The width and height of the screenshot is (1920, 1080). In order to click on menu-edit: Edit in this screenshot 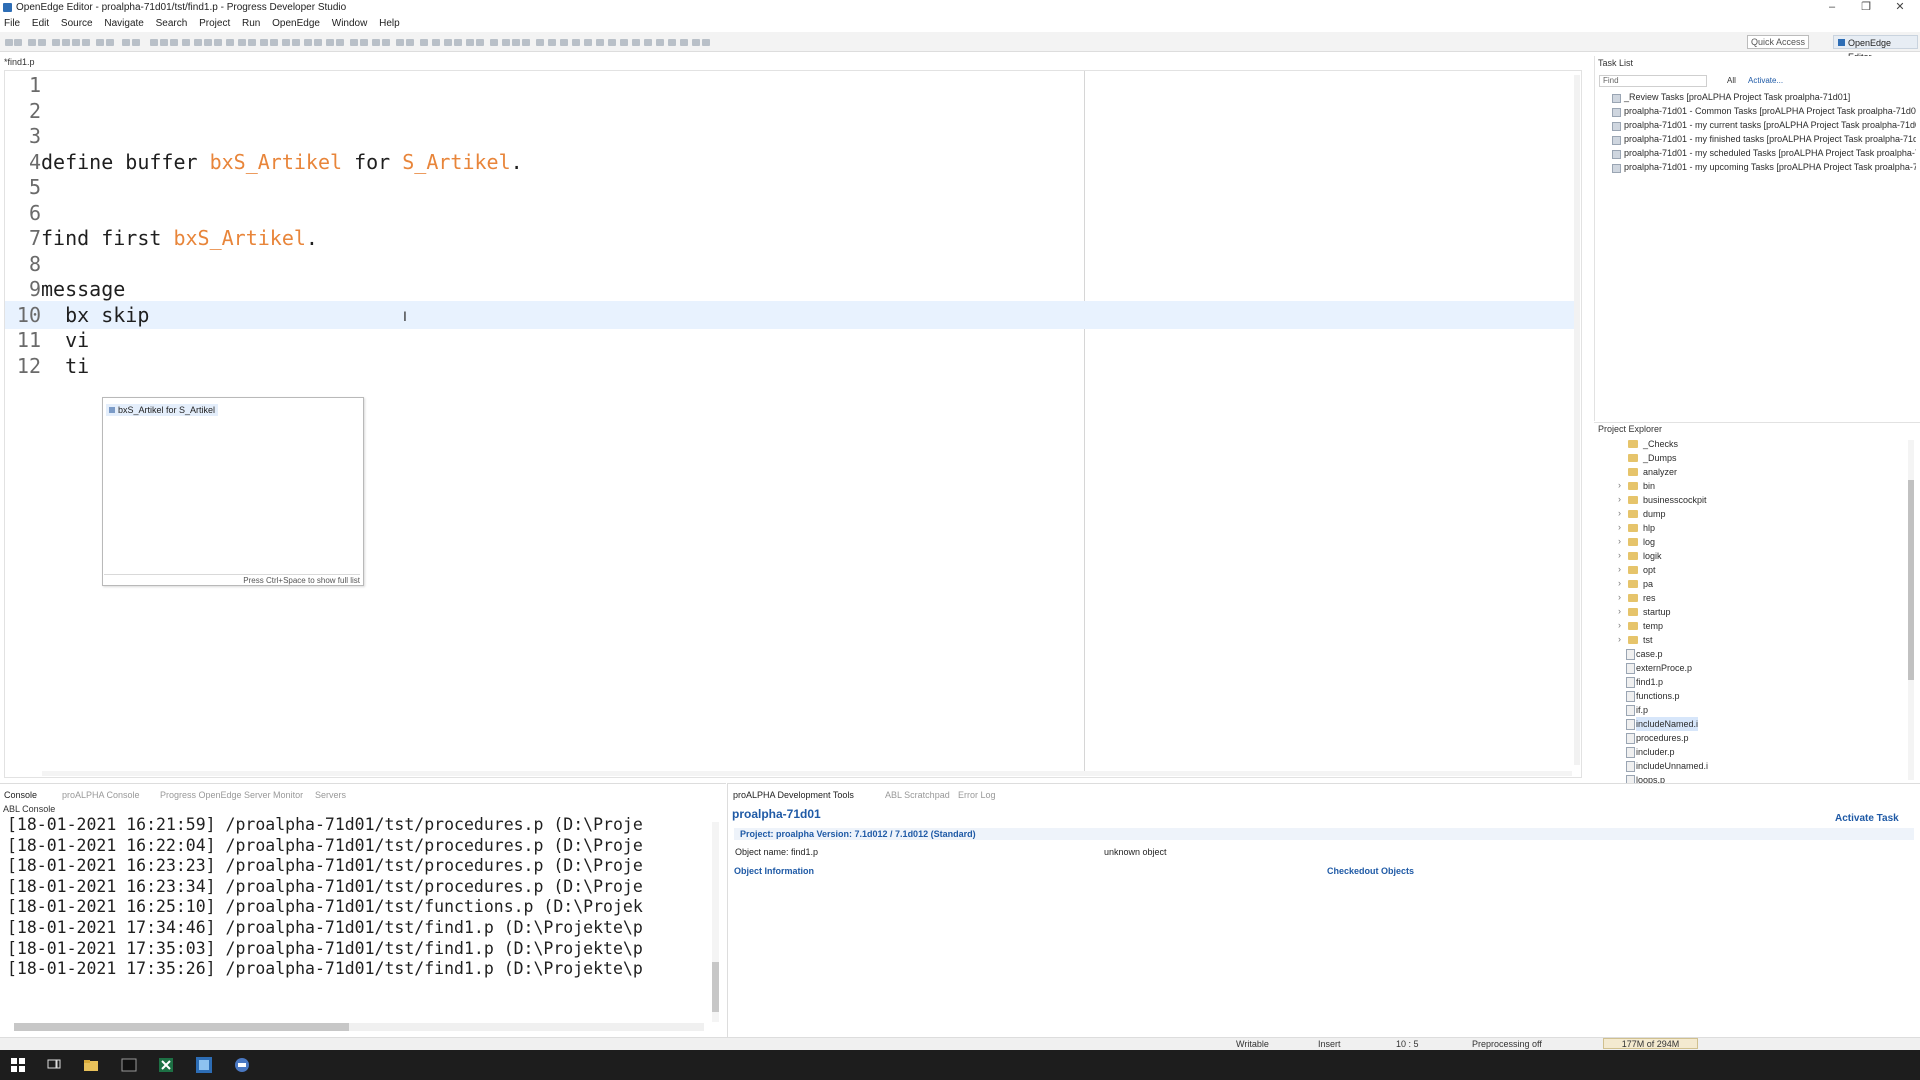, I will do `click(40, 23)`.